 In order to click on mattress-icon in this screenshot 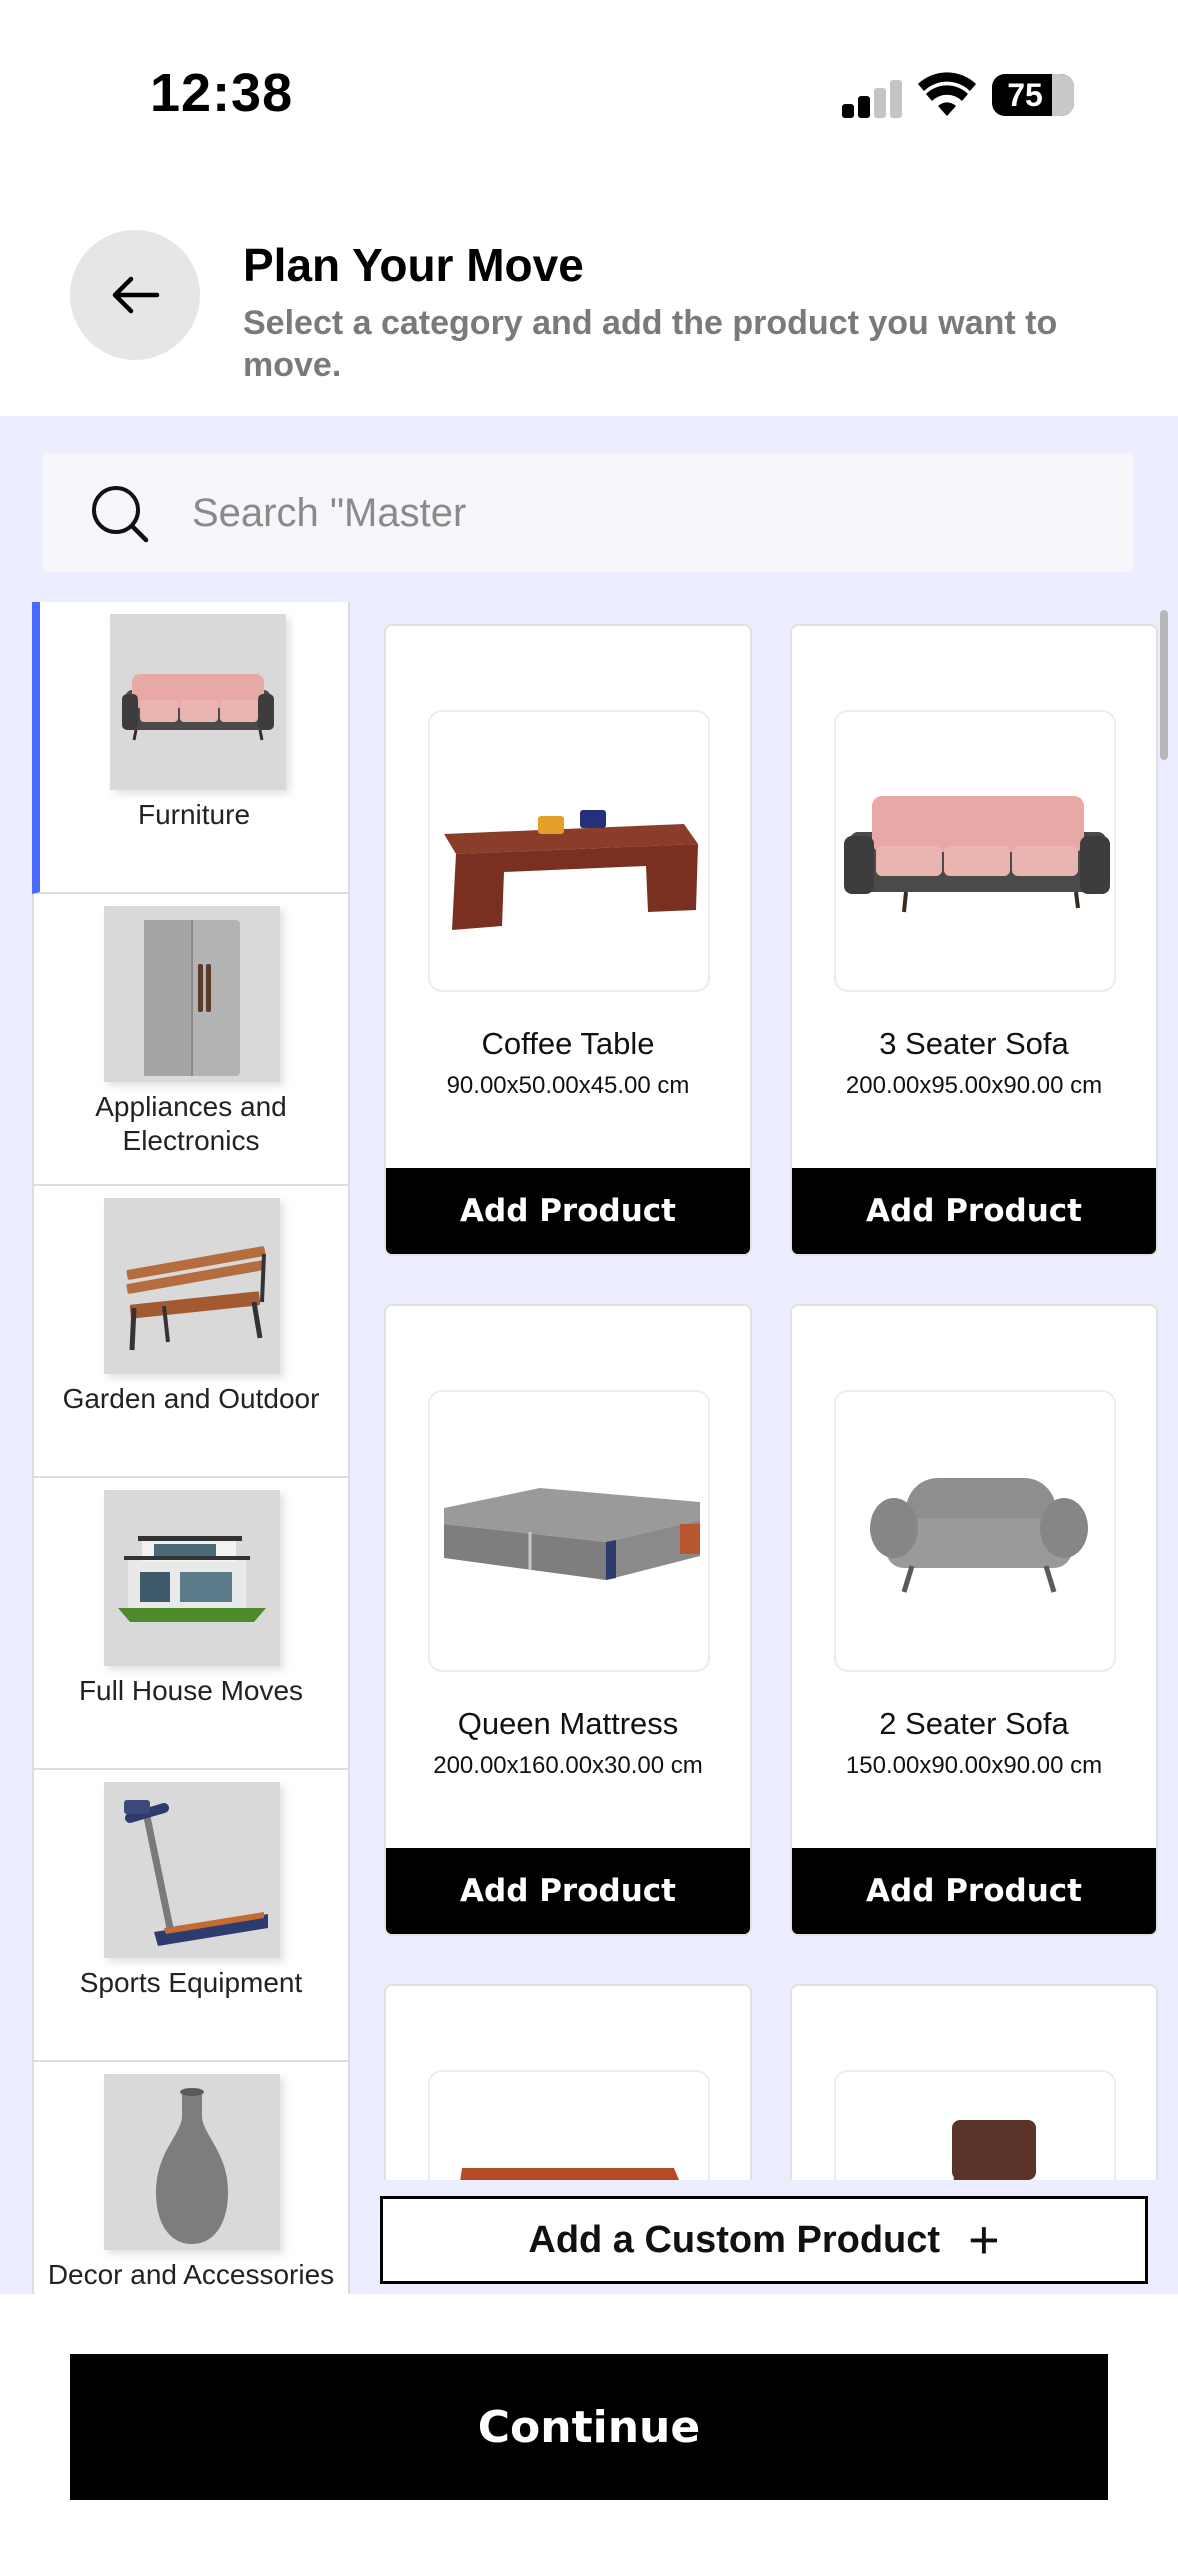, I will do `click(569, 1531)`.